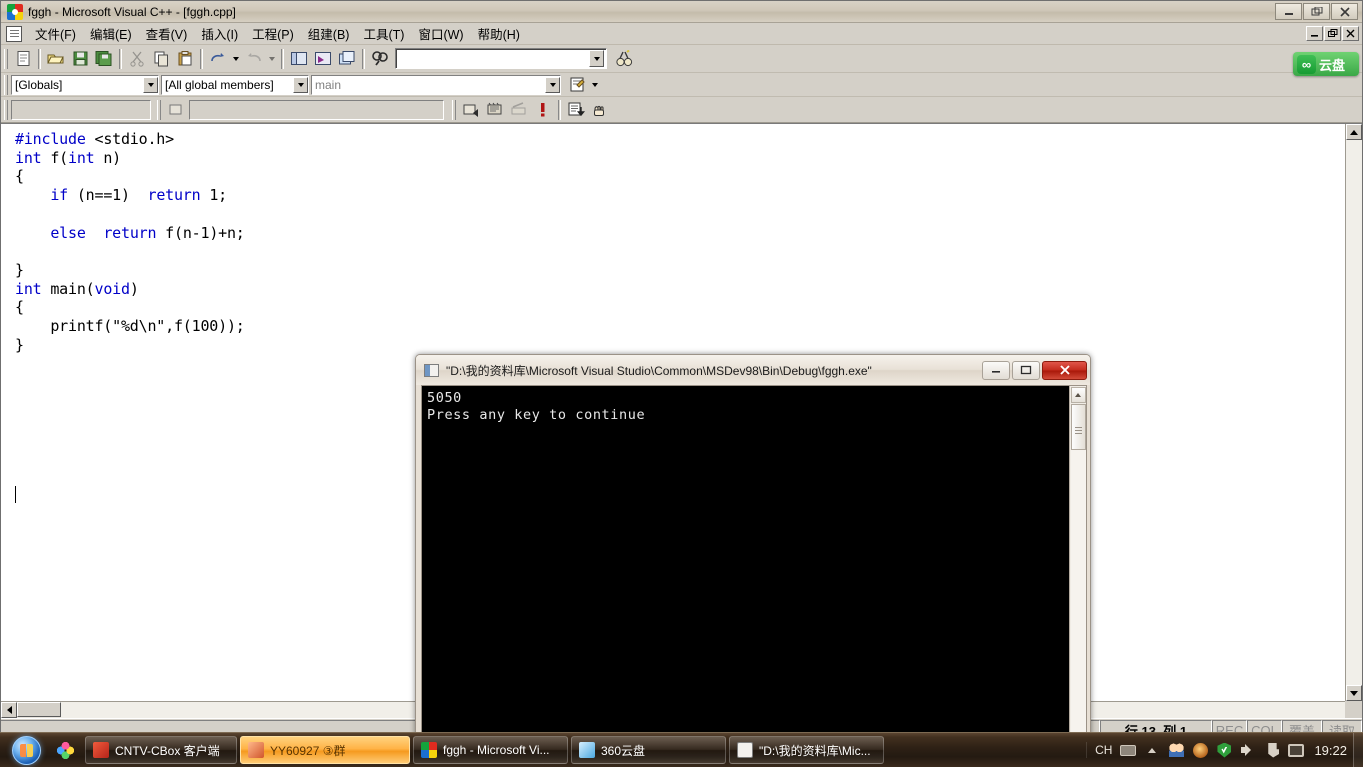  I want to click on menu-project: 工程(P), so click(273, 33).